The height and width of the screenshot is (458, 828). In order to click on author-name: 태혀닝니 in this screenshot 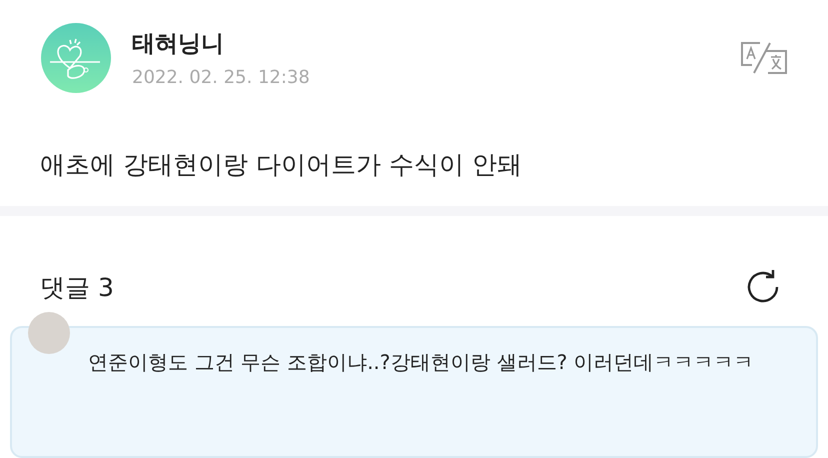, I will do `click(178, 44)`.